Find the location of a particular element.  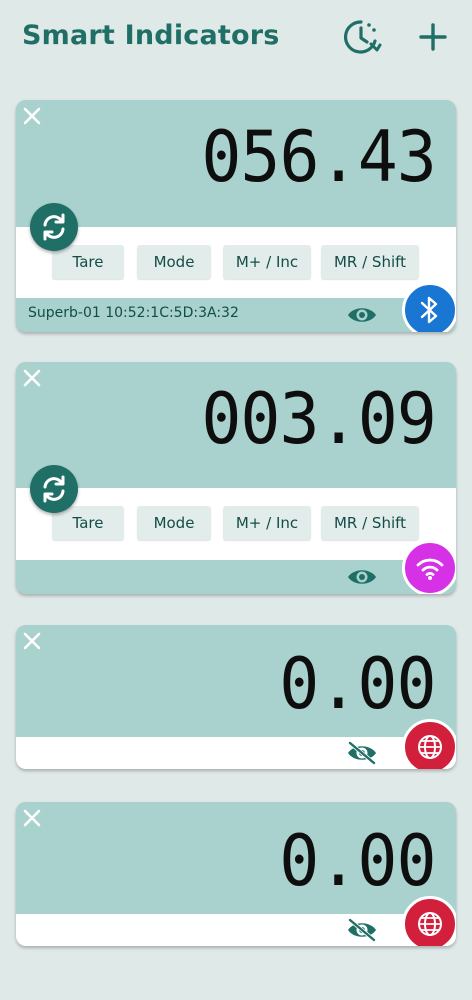

plus-icon is located at coordinates (433, 37).